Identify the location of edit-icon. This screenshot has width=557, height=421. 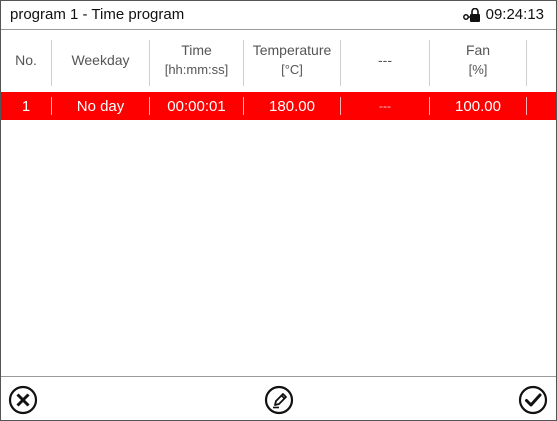
(279, 400).